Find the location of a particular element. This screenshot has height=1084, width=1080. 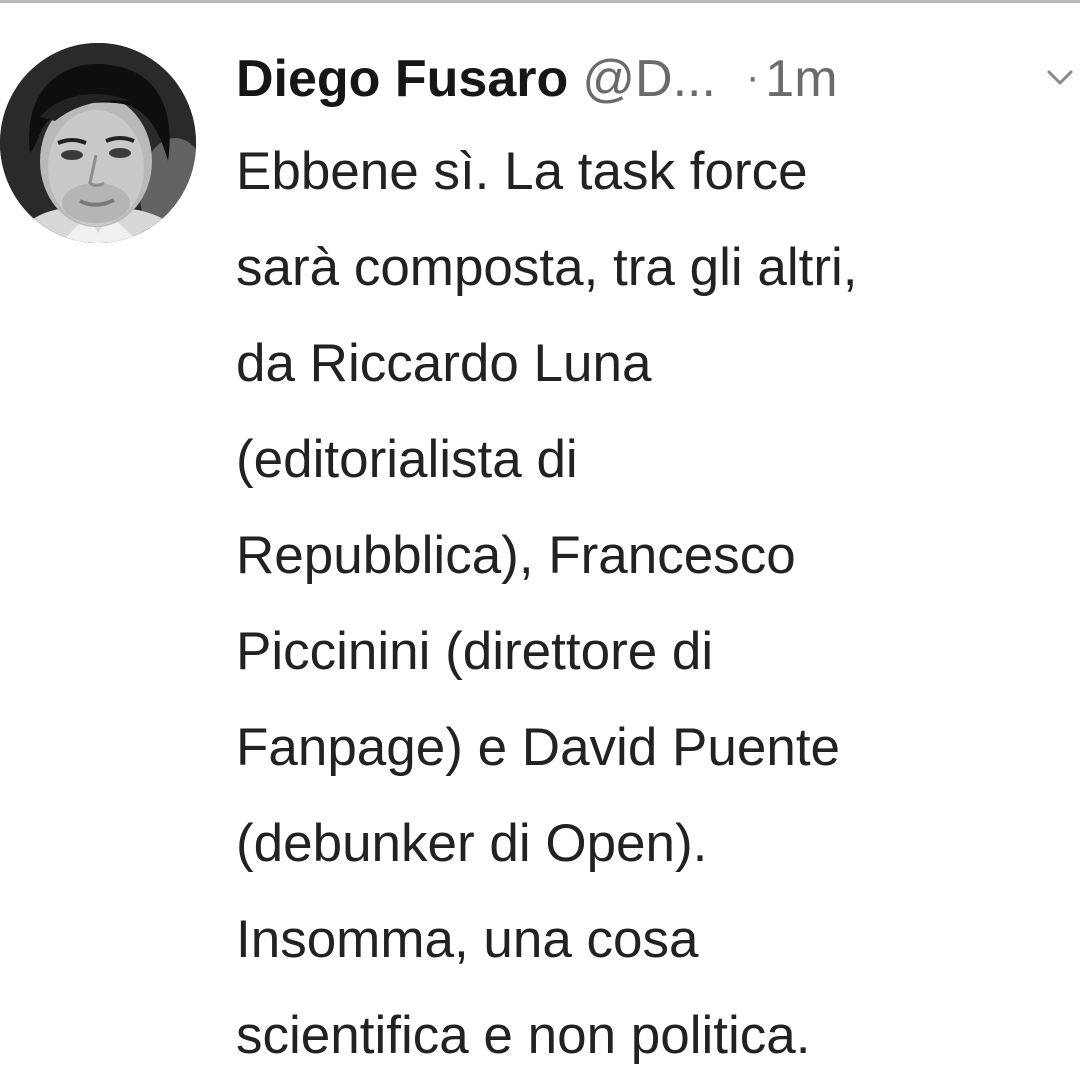

tweet-timestamp: 1m is located at coordinates (801, 79).